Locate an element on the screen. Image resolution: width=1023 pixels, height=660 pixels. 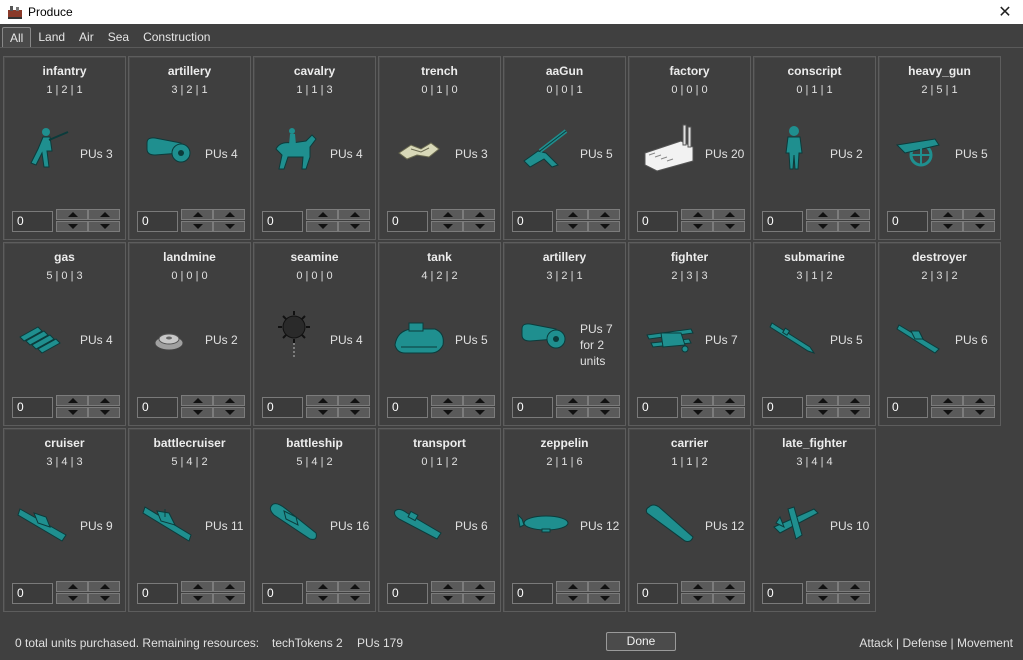
tab-air: Air is located at coordinates (86, 37).